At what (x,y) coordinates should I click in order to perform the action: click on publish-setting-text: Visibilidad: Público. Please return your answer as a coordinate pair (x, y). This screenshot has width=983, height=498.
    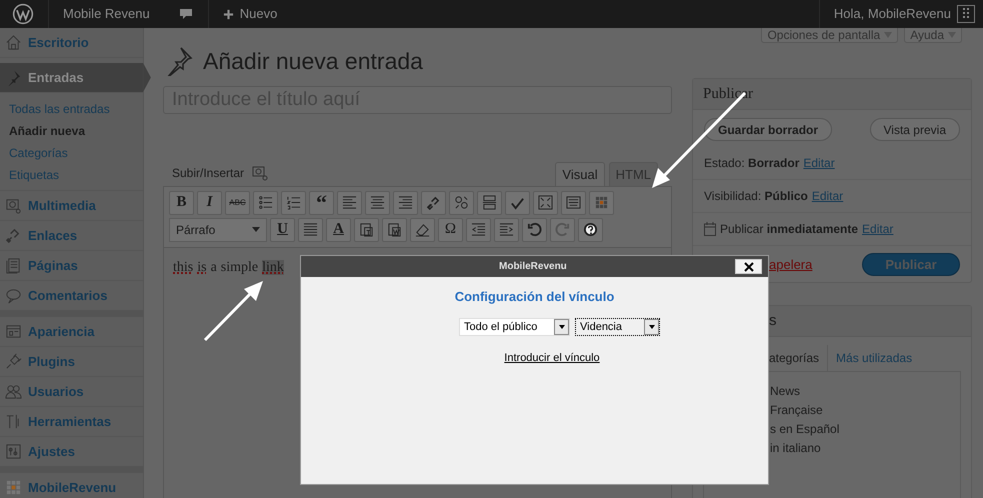
    Looking at the image, I should click on (756, 196).